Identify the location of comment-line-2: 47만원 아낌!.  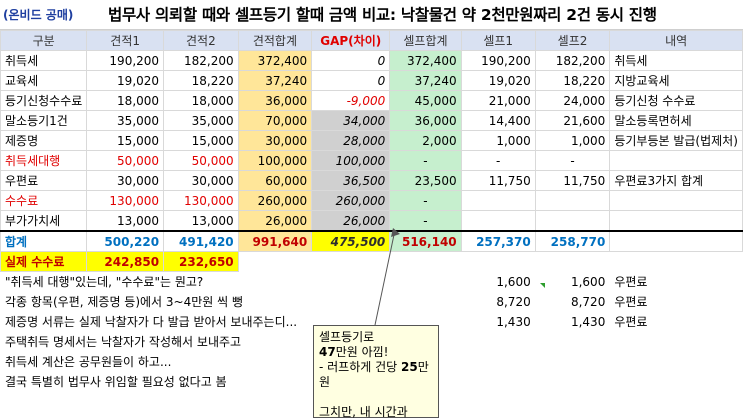
(354, 352).